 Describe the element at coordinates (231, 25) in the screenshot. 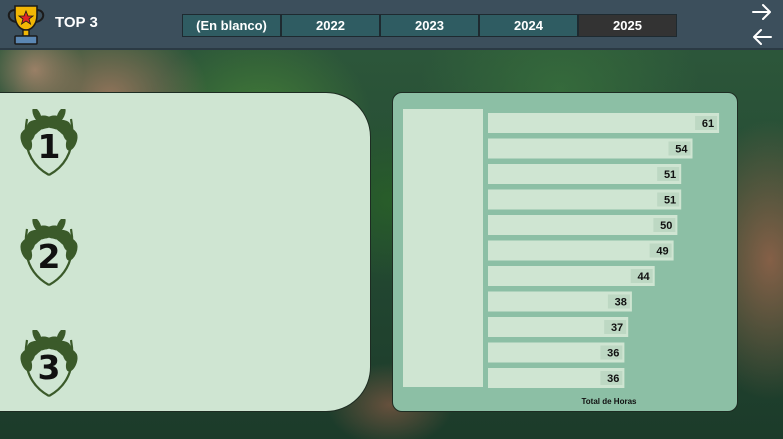

I see `year-option-blank: (En blanco)` at that location.